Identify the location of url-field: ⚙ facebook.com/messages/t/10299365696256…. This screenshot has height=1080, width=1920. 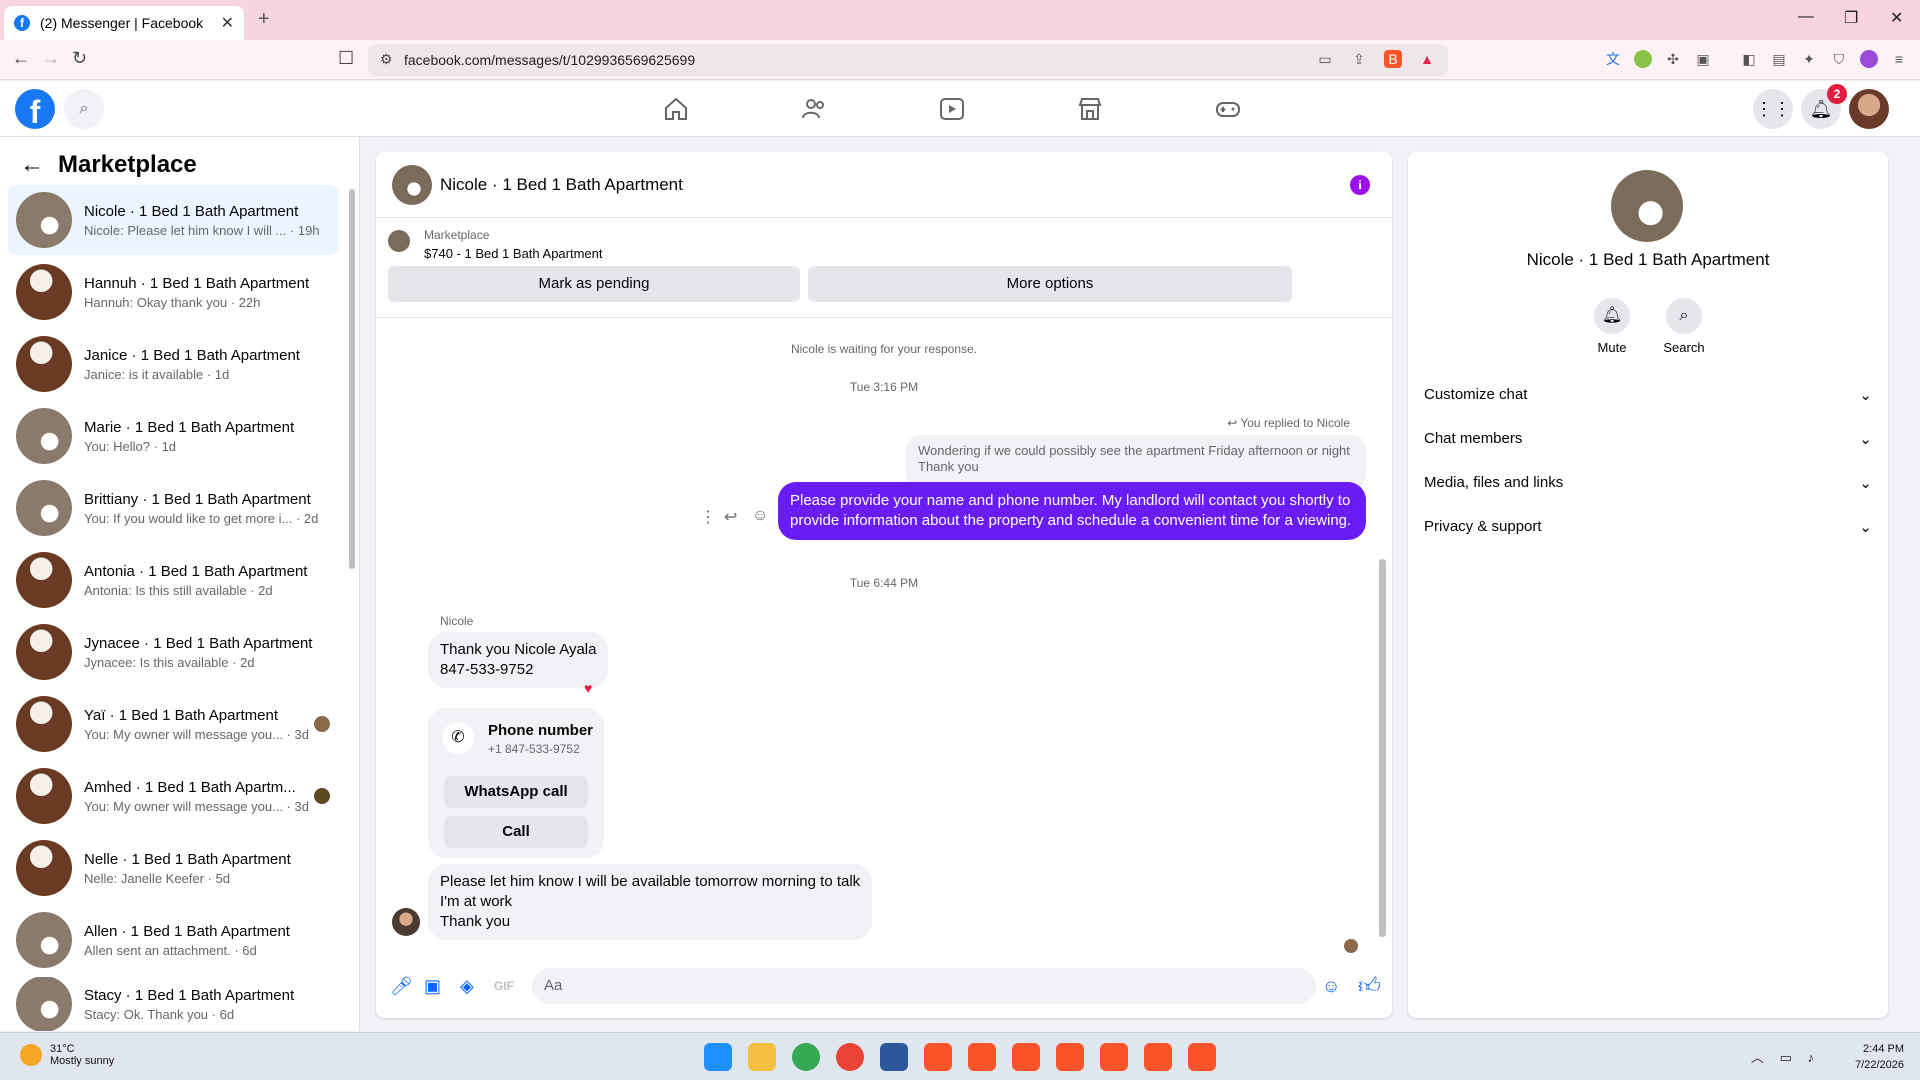
(908, 60).